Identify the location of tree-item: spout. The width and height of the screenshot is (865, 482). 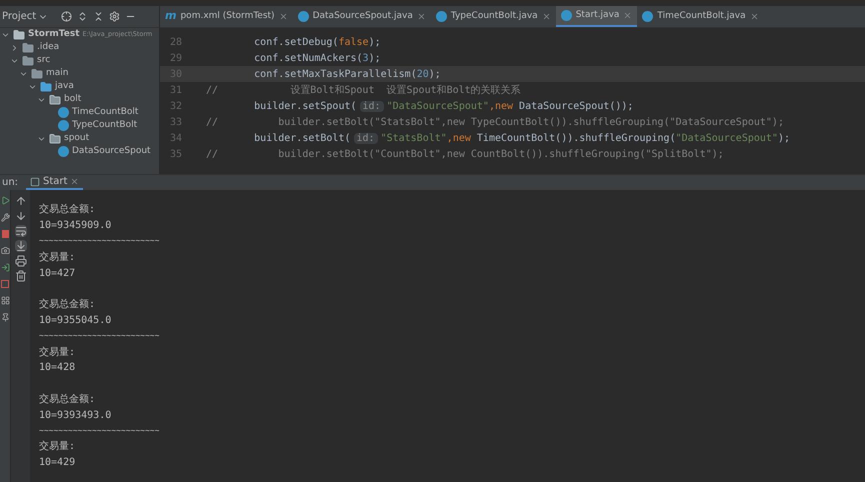
(77, 139).